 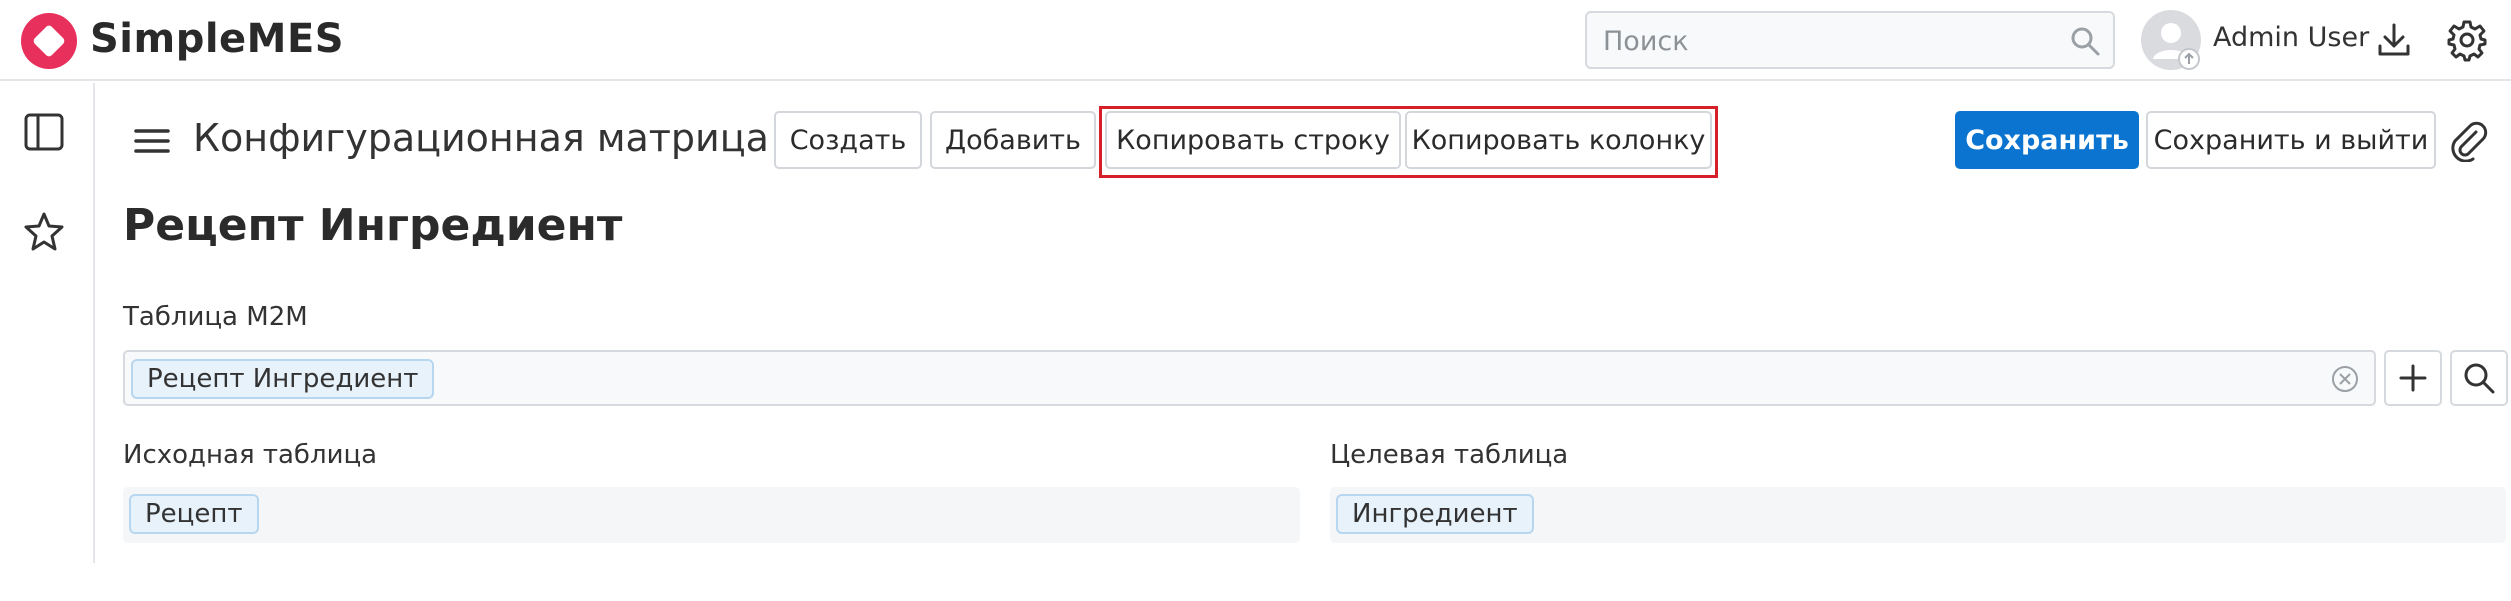 What do you see at coordinates (217, 39) in the screenshot?
I see `app-name: SimpleMES` at bounding box center [217, 39].